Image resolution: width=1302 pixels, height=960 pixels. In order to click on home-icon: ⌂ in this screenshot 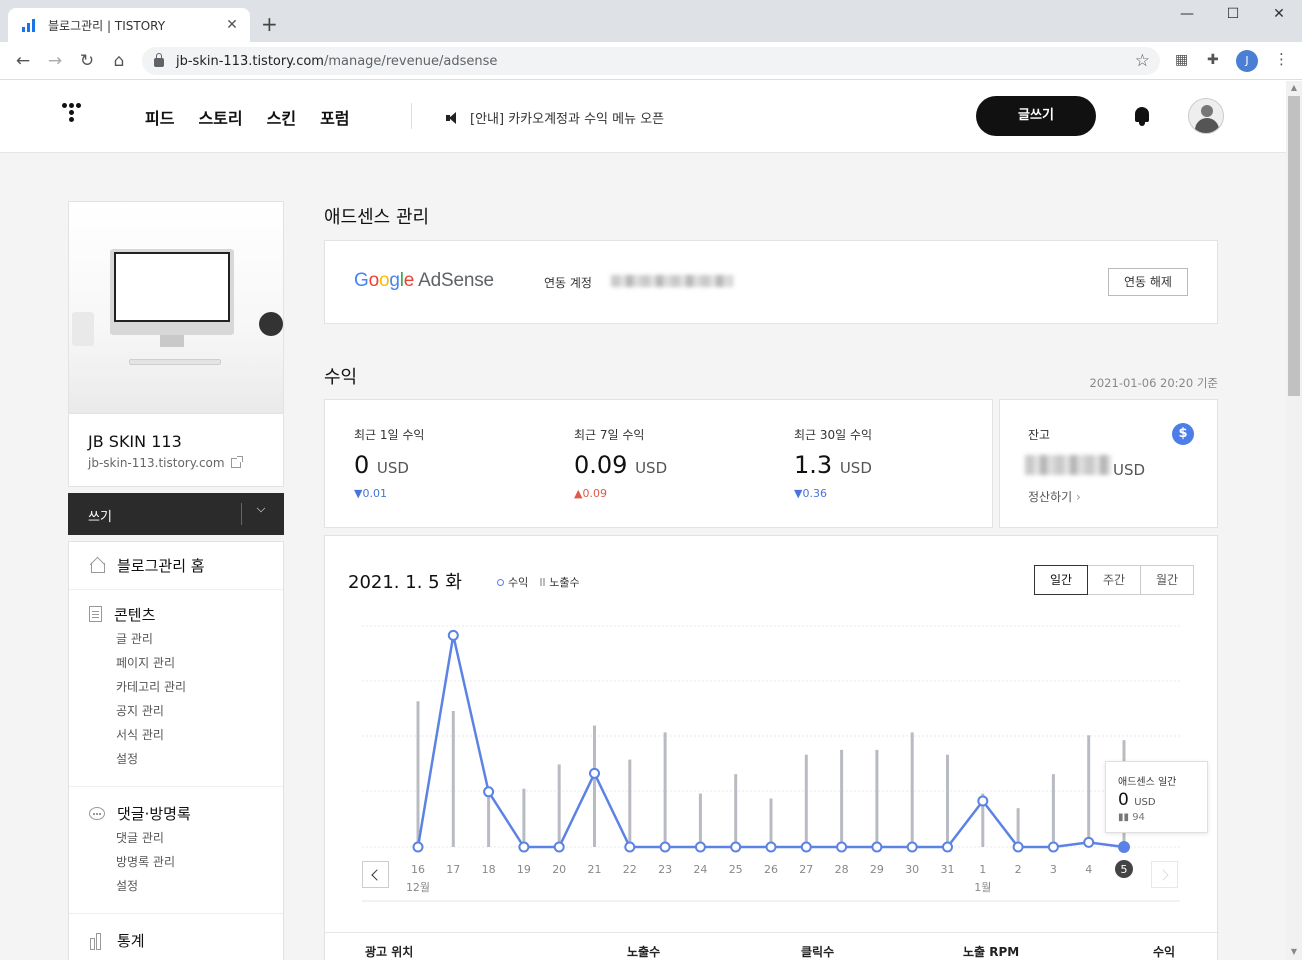, I will do `click(119, 61)`.